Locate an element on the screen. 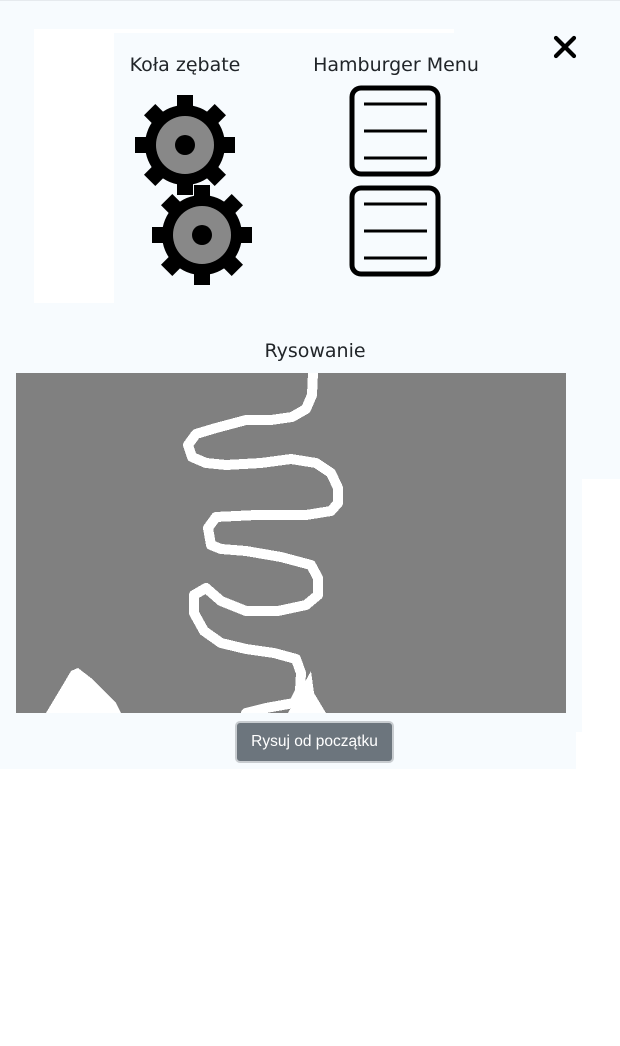 Image resolution: width=620 pixels, height=1046 pixels. hamburger-heading: Hamburger Menu is located at coordinates (396, 65).